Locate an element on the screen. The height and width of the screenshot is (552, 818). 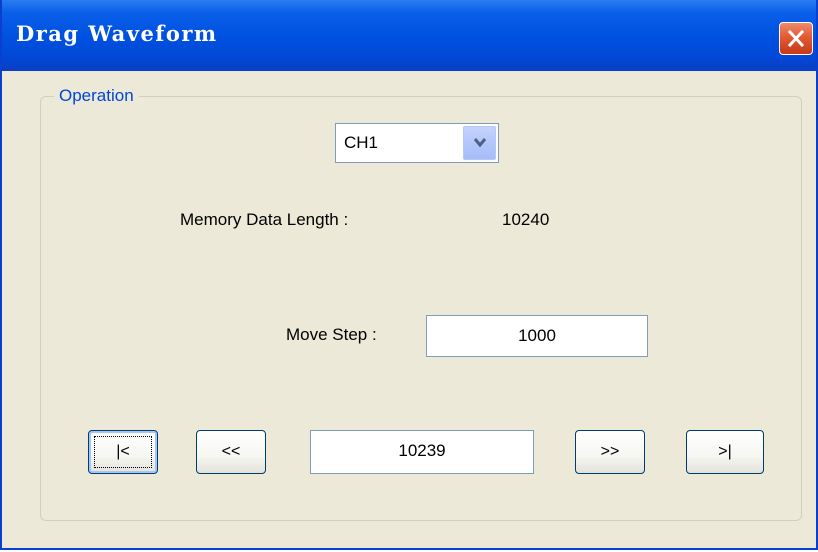
next-button: >> is located at coordinates (610, 452).